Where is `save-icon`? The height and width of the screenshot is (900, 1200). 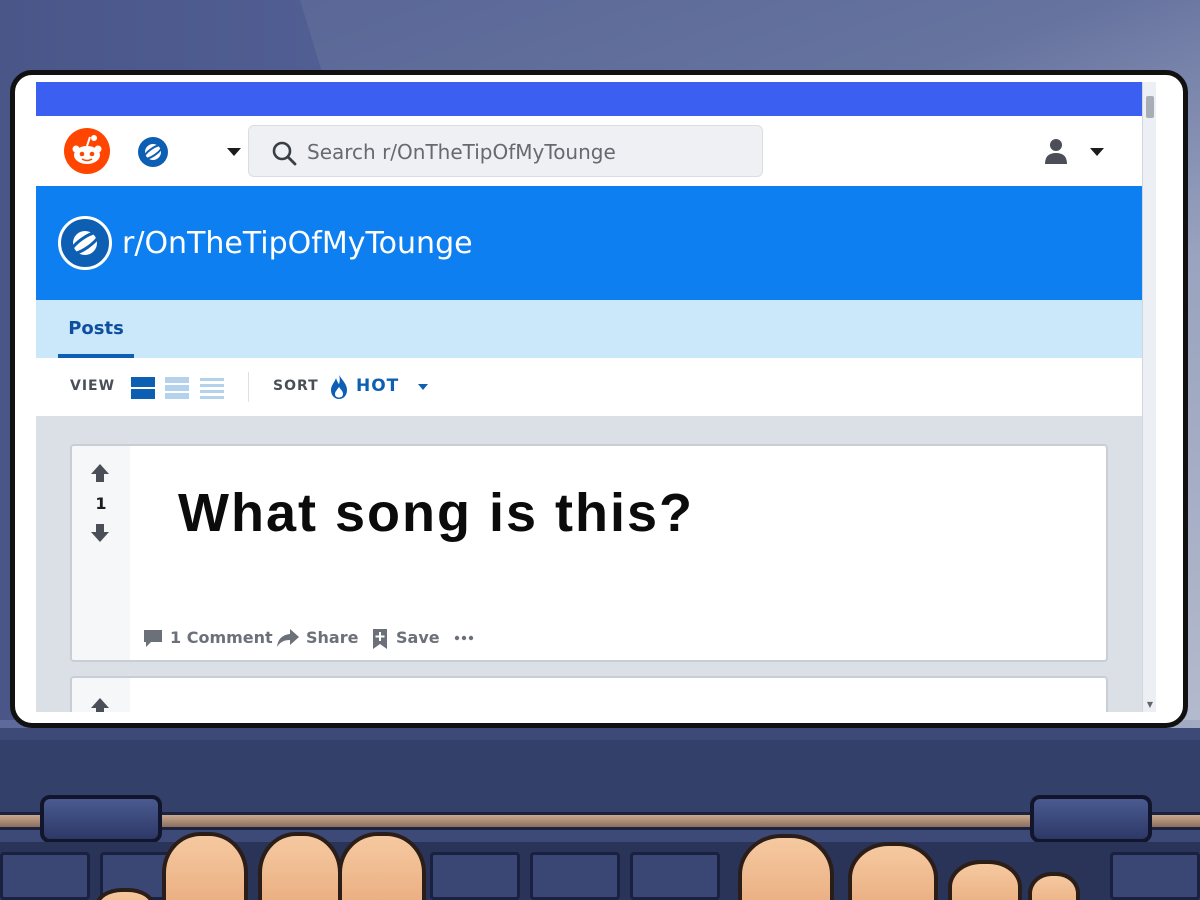
save-icon is located at coordinates (380, 639).